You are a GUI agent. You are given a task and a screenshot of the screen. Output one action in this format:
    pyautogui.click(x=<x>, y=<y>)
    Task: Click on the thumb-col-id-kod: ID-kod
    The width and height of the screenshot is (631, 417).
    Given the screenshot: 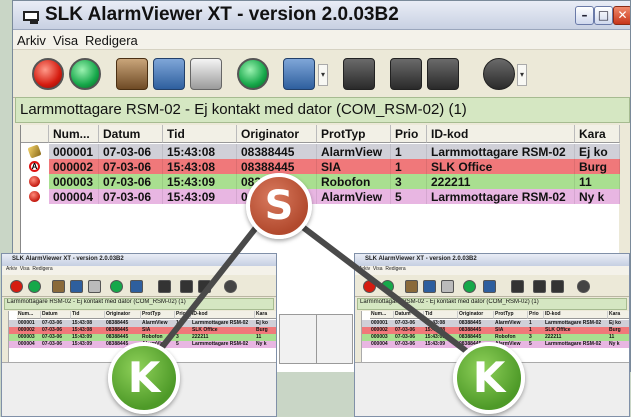 What is the action you would take?
    pyautogui.click(x=576, y=315)
    